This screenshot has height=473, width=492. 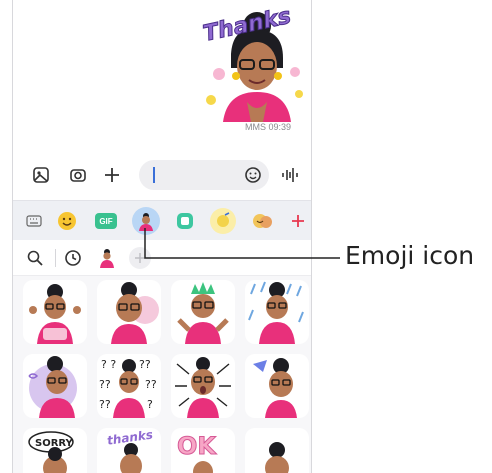 I want to click on callout-line, so click(x=242, y=243).